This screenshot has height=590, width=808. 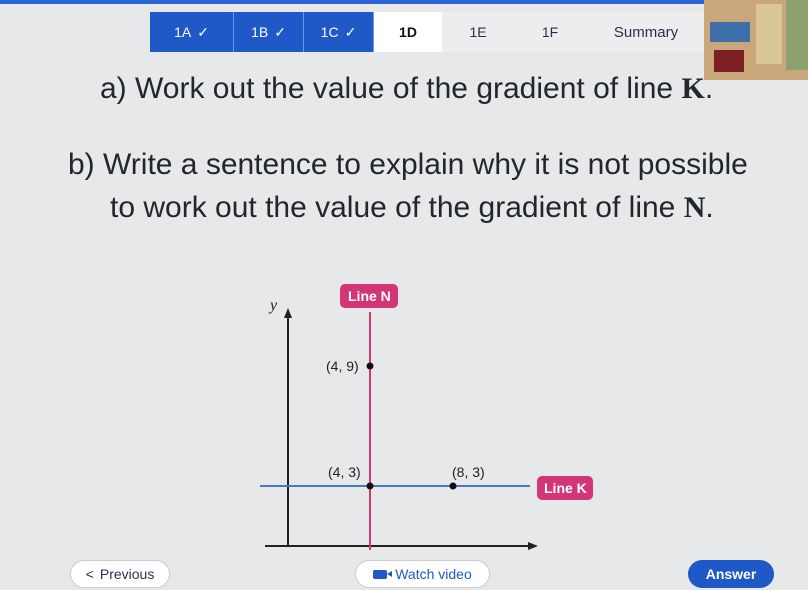 I want to click on tab-label: 1E, so click(x=478, y=32).